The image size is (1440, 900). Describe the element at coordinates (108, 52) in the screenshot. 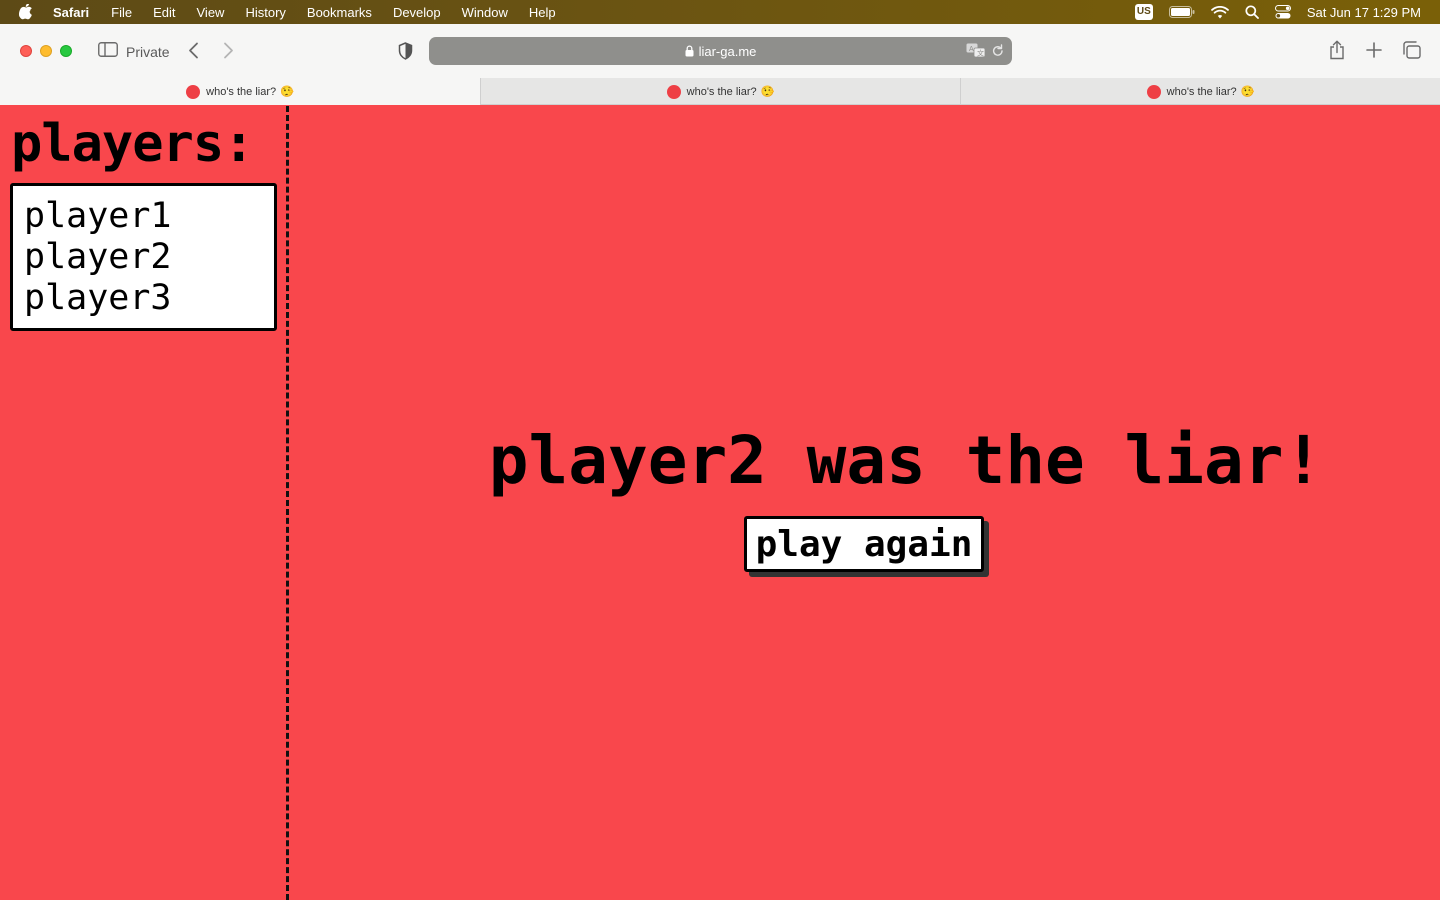

I see `sidebar-icon` at that location.